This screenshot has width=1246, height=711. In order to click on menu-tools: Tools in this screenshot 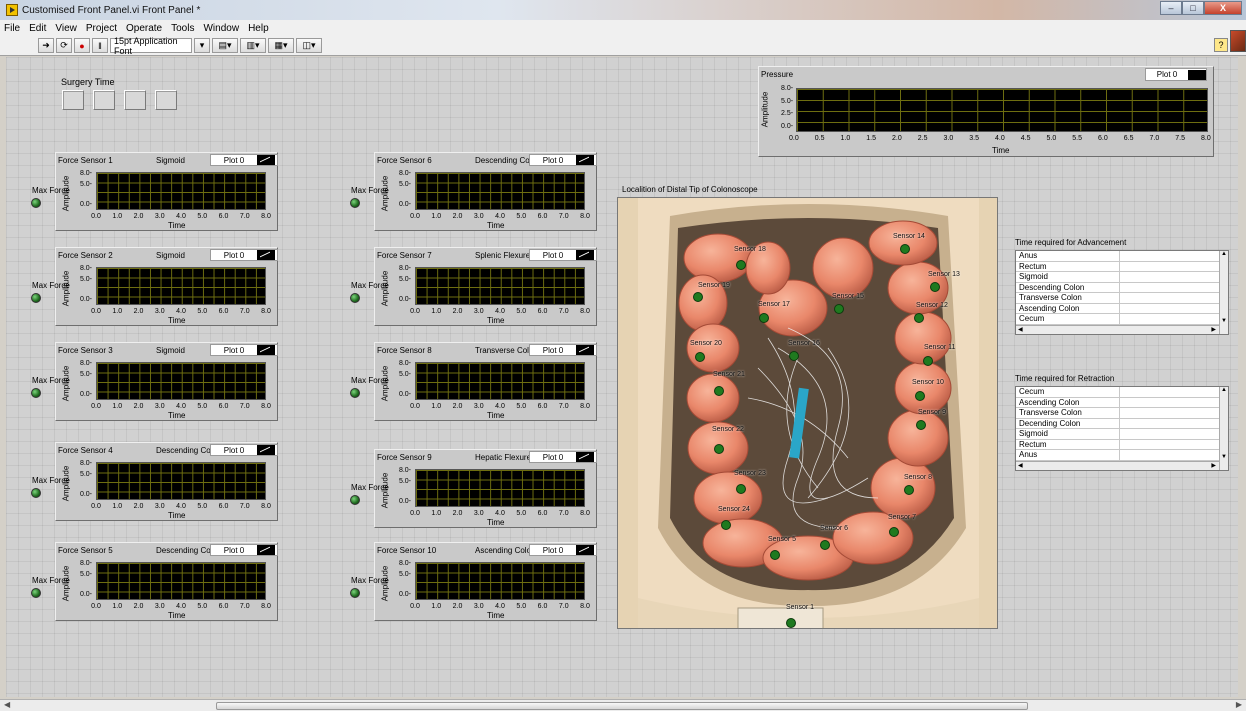, I will do `click(182, 28)`.